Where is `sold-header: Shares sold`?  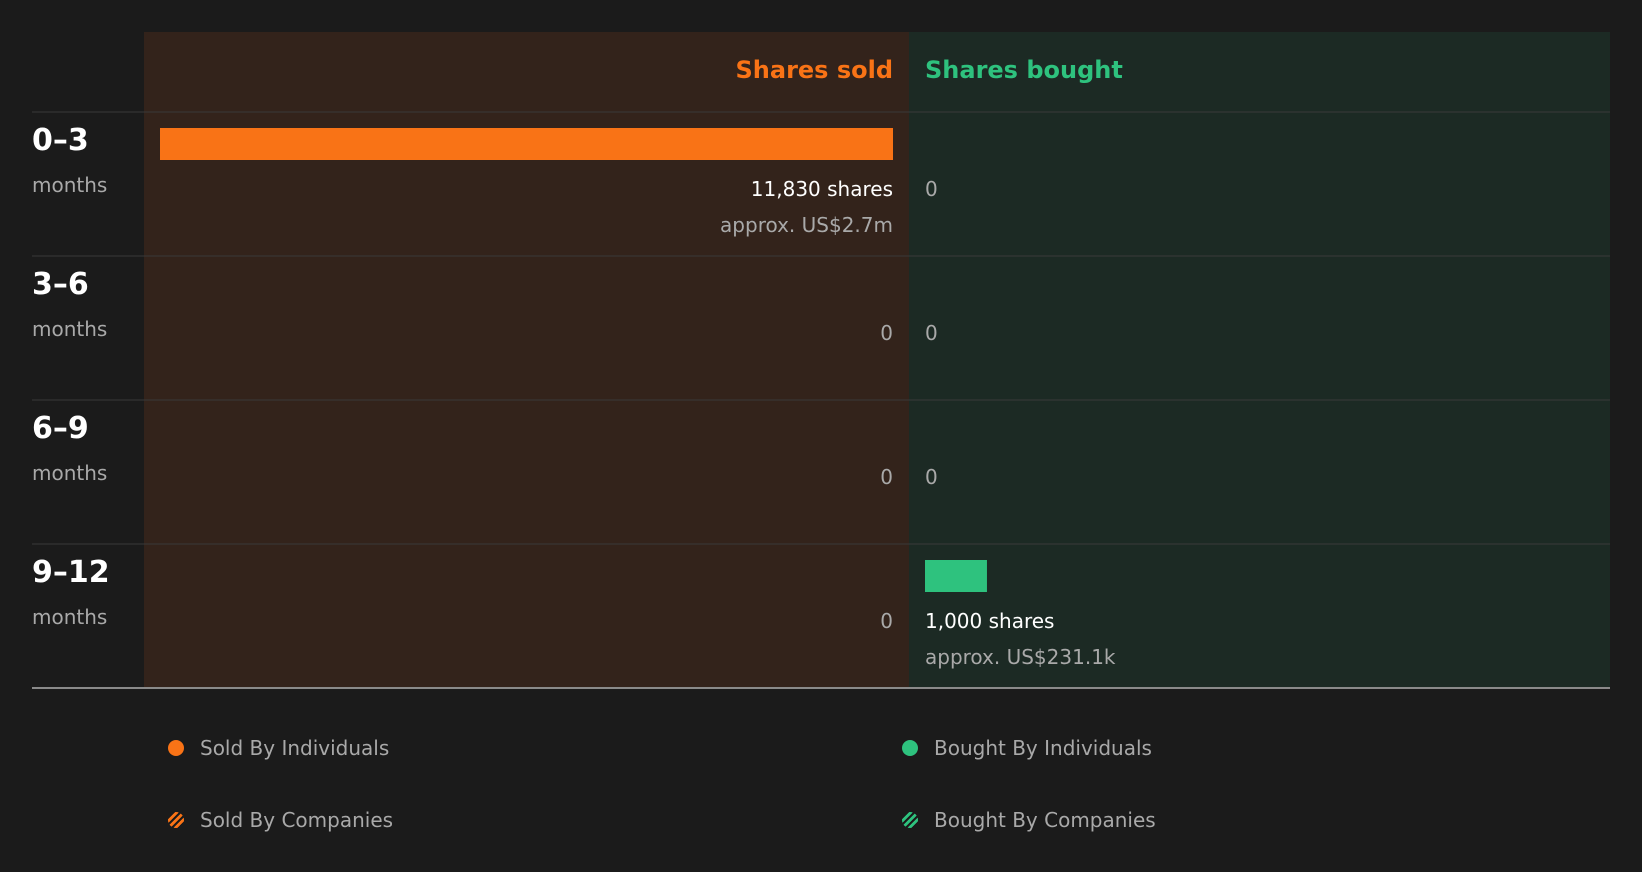 sold-header: Shares sold is located at coordinates (815, 70).